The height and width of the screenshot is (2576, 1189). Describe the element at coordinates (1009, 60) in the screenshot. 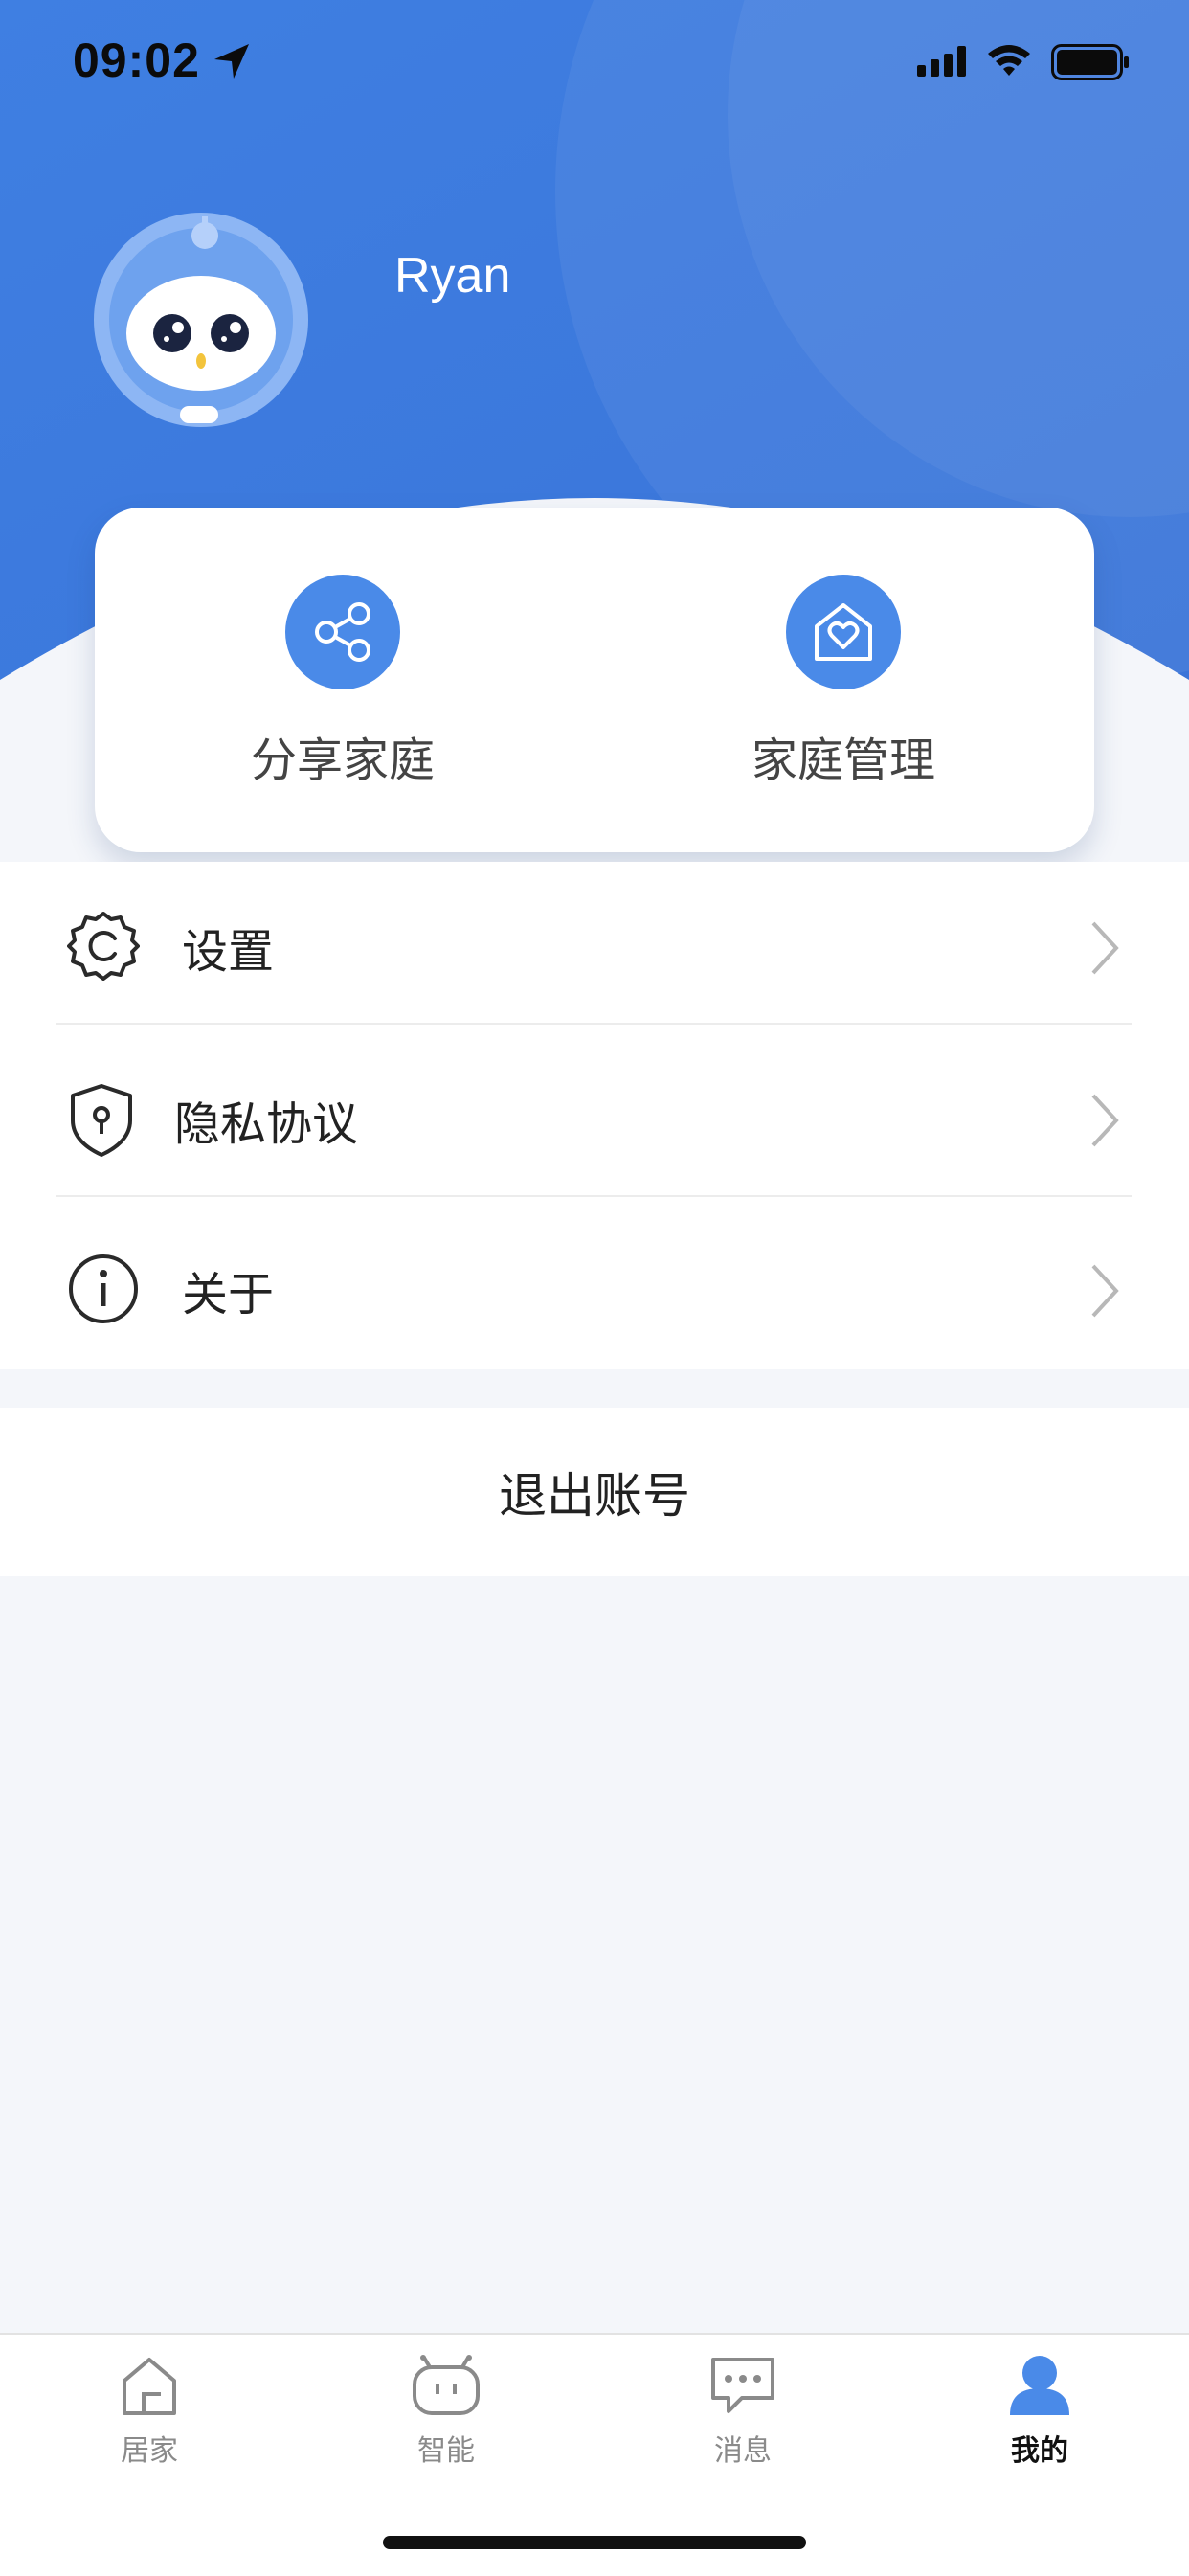

I see `wifi-icon` at that location.